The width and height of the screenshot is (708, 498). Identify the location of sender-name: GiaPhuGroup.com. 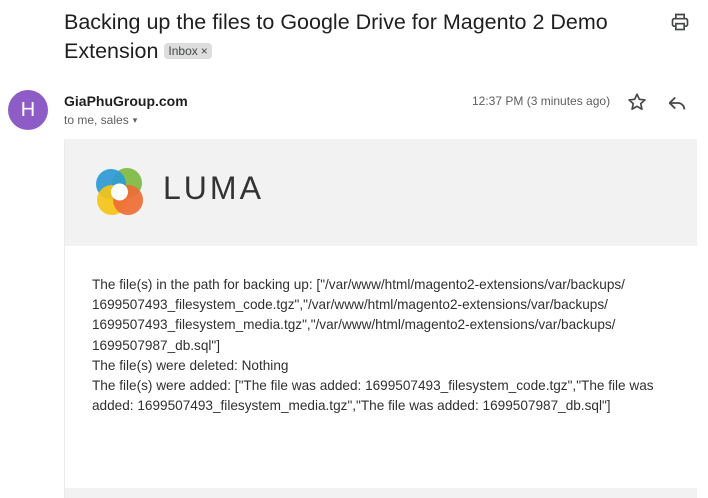
(126, 101).